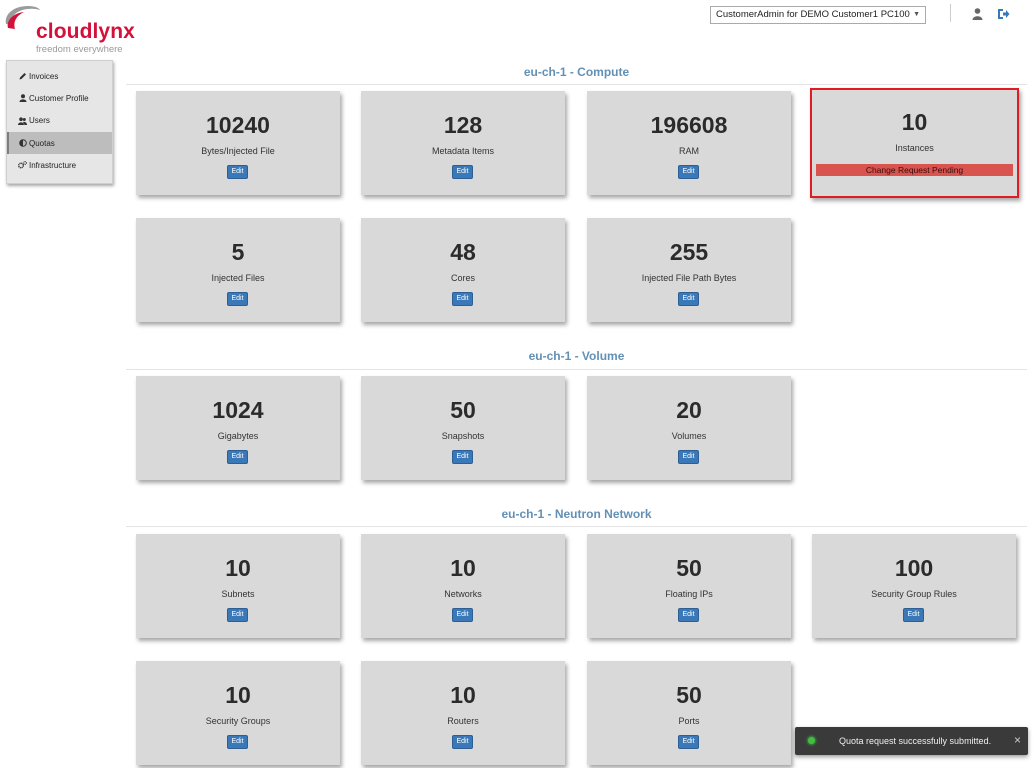 This screenshot has width=1034, height=768. I want to click on quota-card-routers: 10 Routers Edit, so click(463, 713).